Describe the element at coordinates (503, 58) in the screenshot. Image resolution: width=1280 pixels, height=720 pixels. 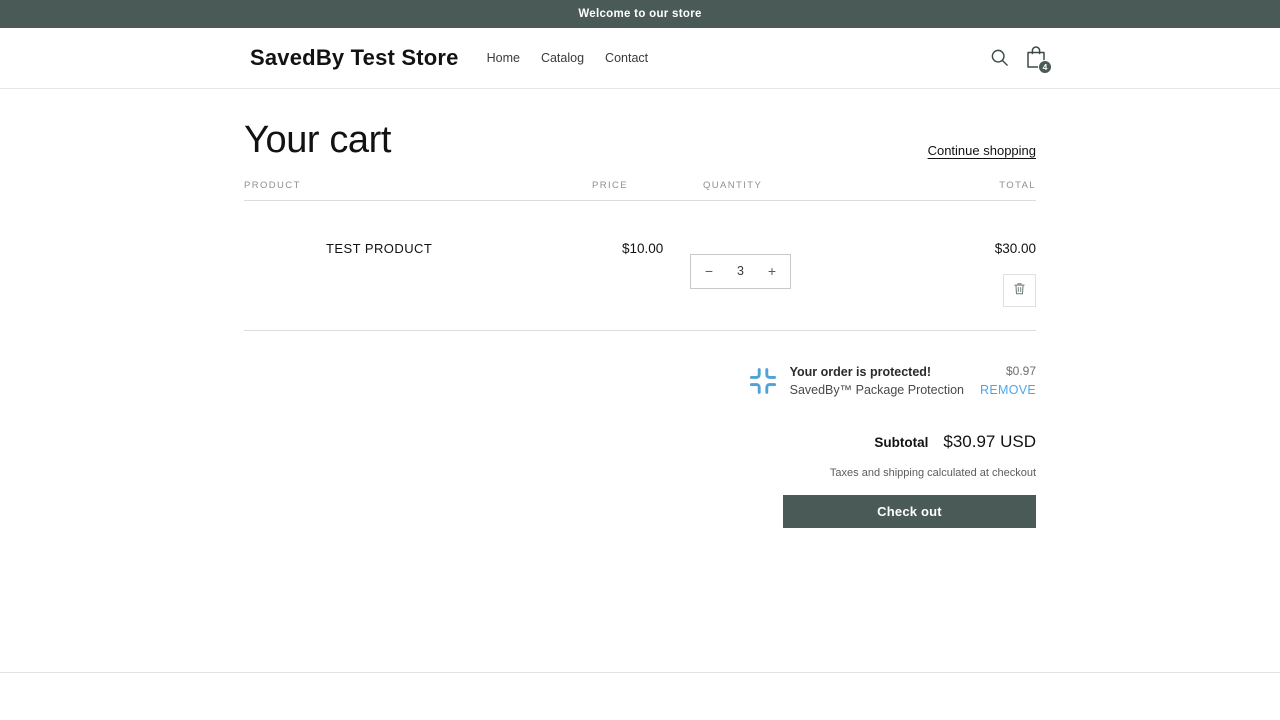
I see `nav-item-home: Home` at that location.